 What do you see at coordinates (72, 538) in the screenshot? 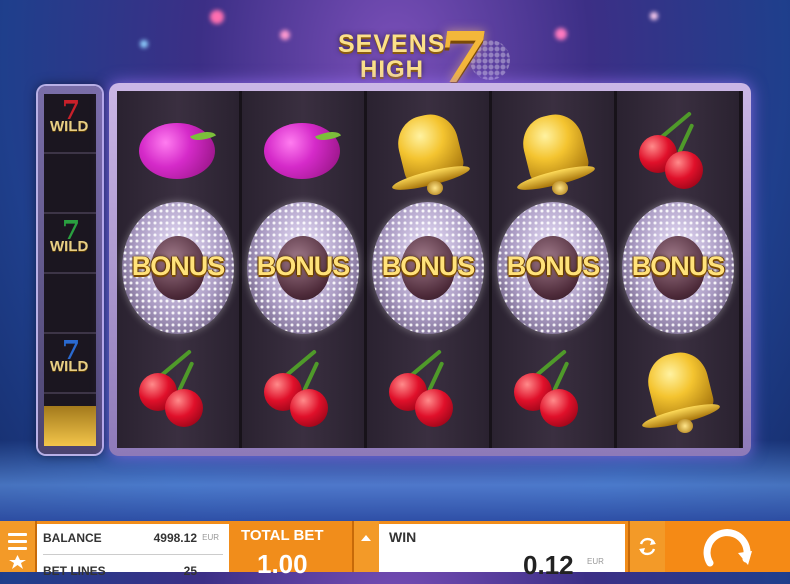
I see `balance-label: BALANCE` at bounding box center [72, 538].